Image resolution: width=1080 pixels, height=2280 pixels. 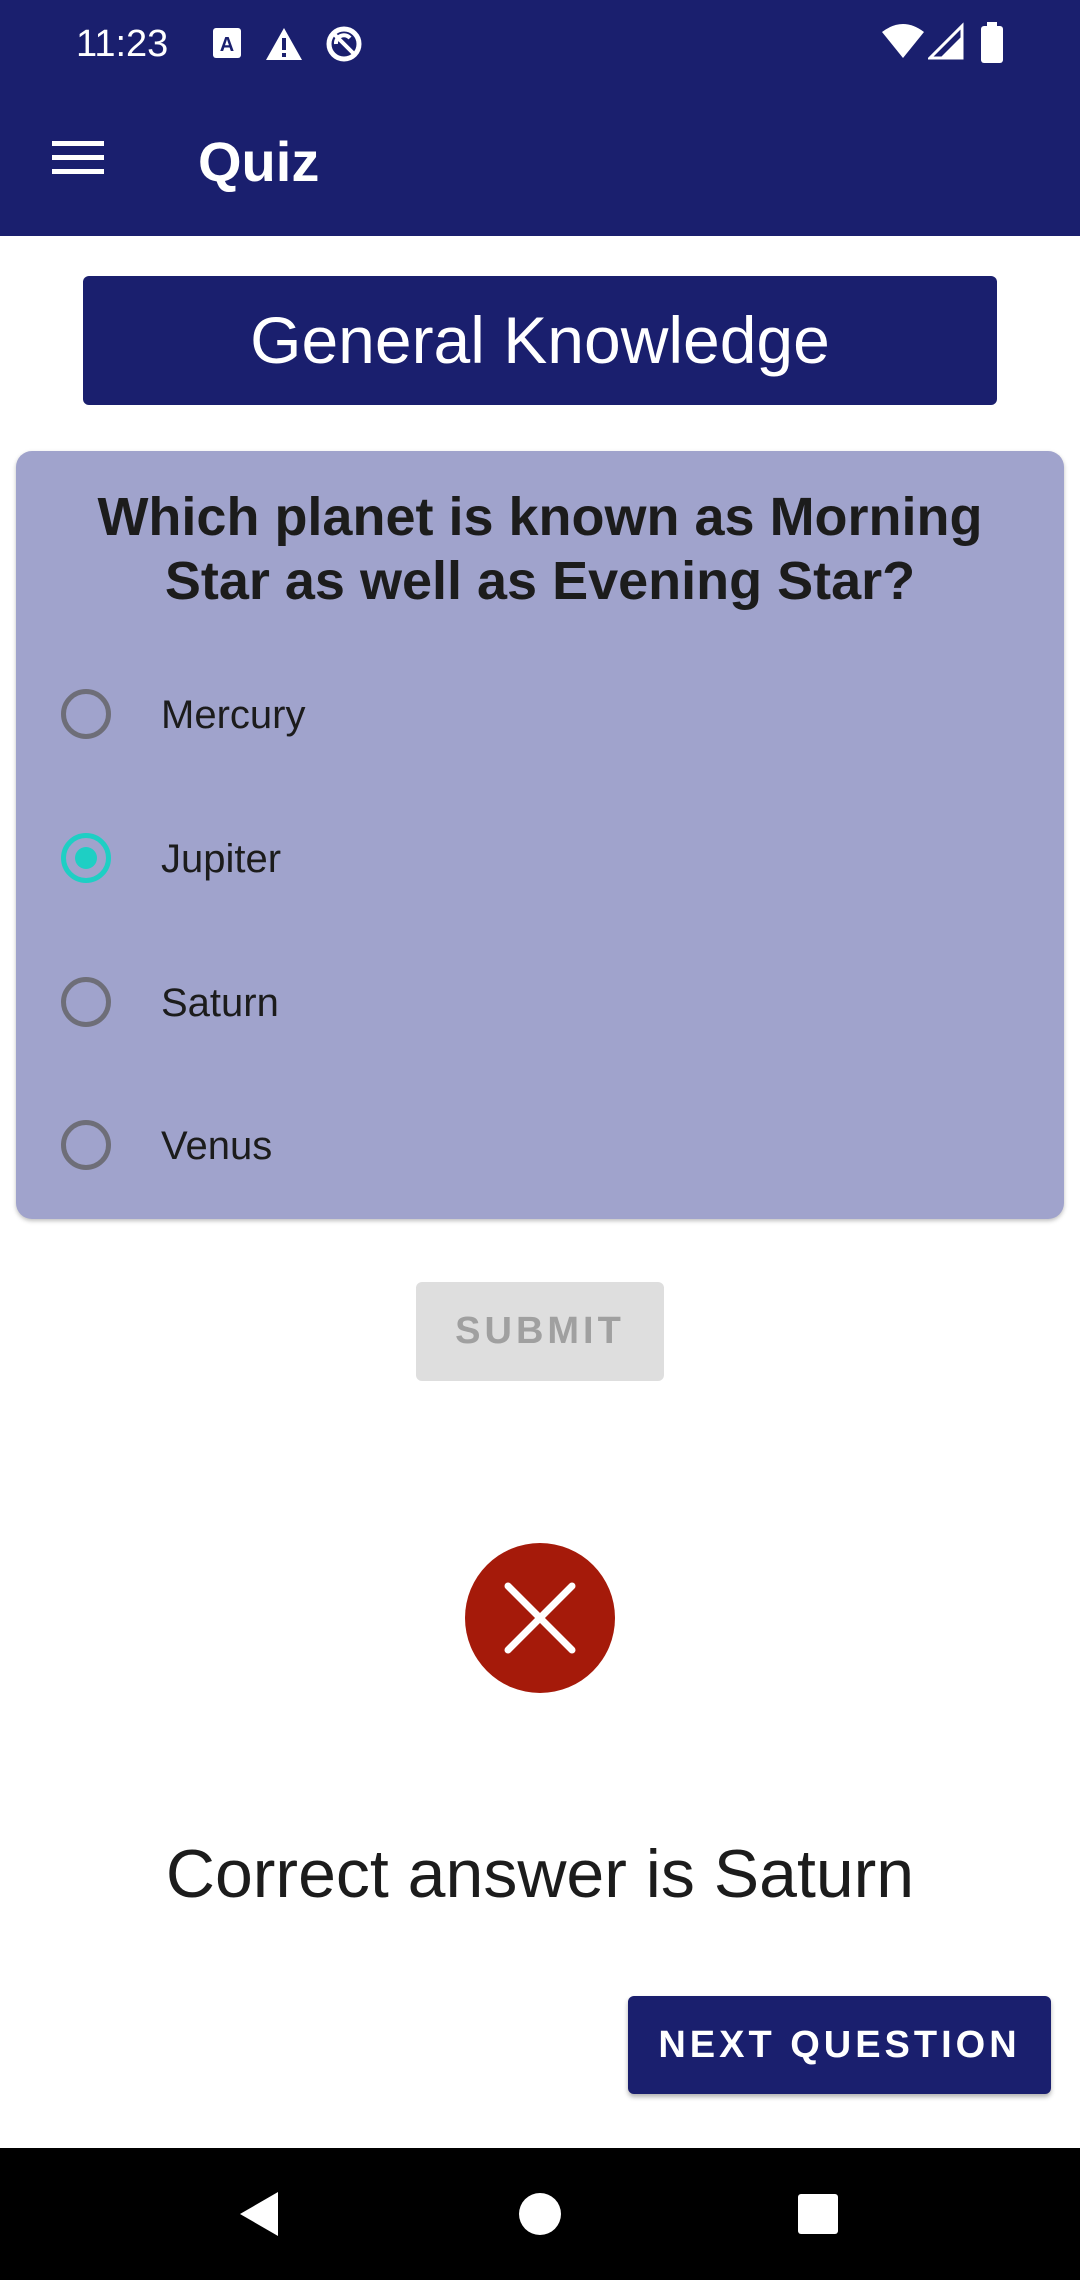 What do you see at coordinates (540, 717) in the screenshot?
I see `option-mercury: Mercury` at bounding box center [540, 717].